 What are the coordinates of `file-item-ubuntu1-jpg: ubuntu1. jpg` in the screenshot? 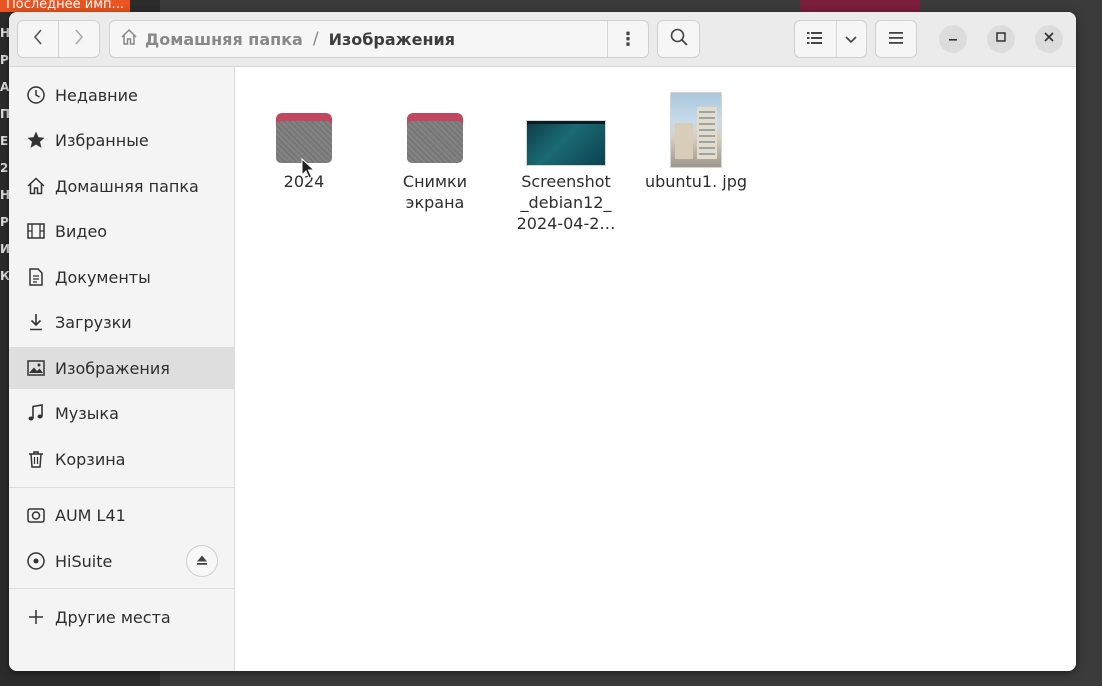 It's located at (696, 133).